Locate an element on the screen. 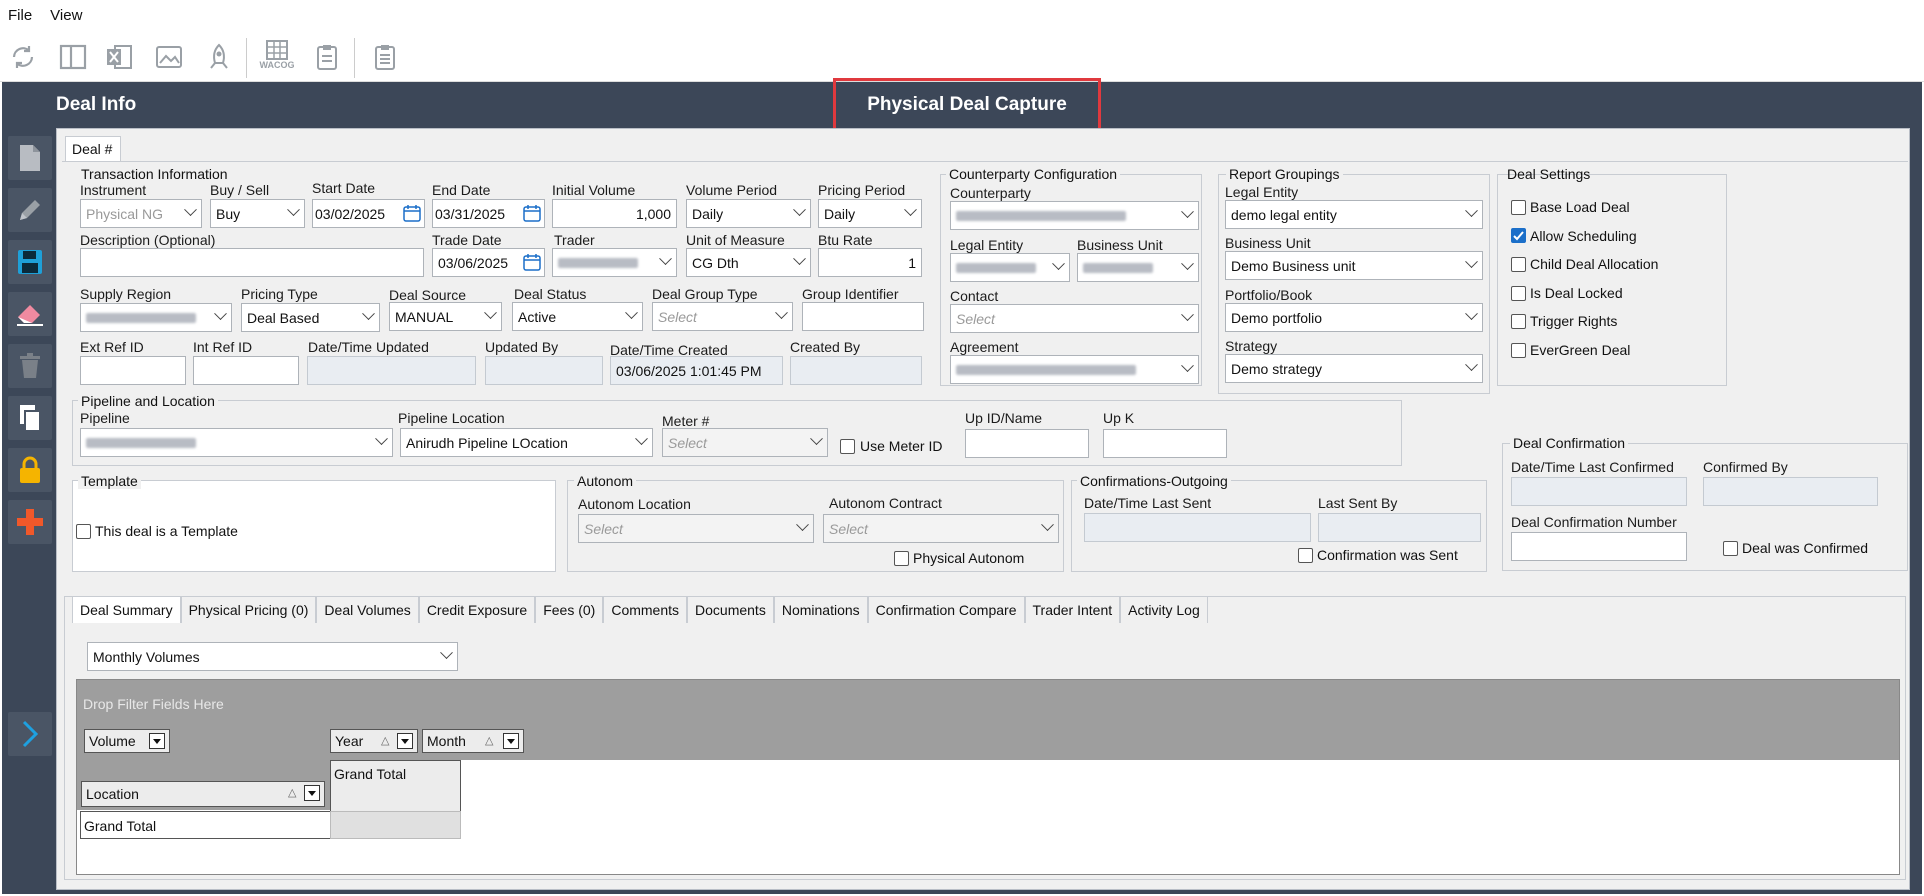 Image resolution: width=1924 pixels, height=896 pixels. menu-file: File is located at coordinates (20, 15).